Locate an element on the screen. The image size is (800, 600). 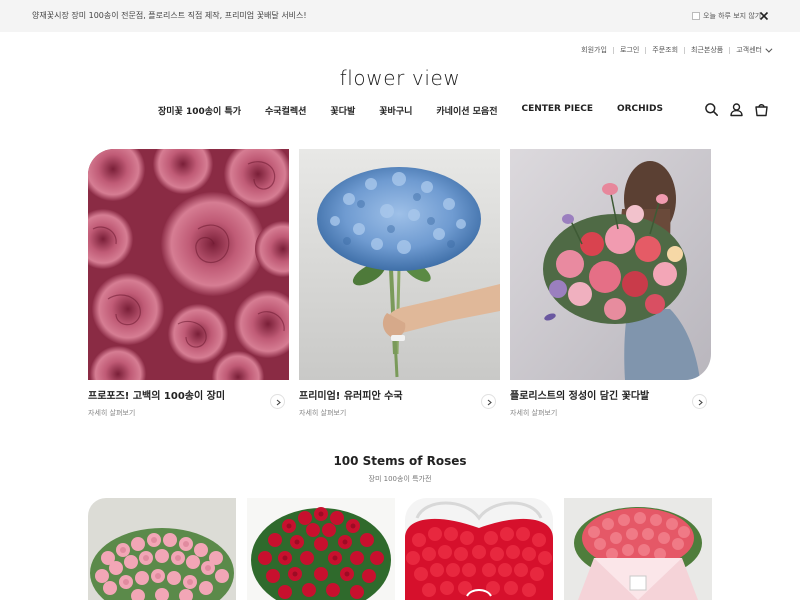
signup-link: 회원가입 is located at coordinates (594, 50).